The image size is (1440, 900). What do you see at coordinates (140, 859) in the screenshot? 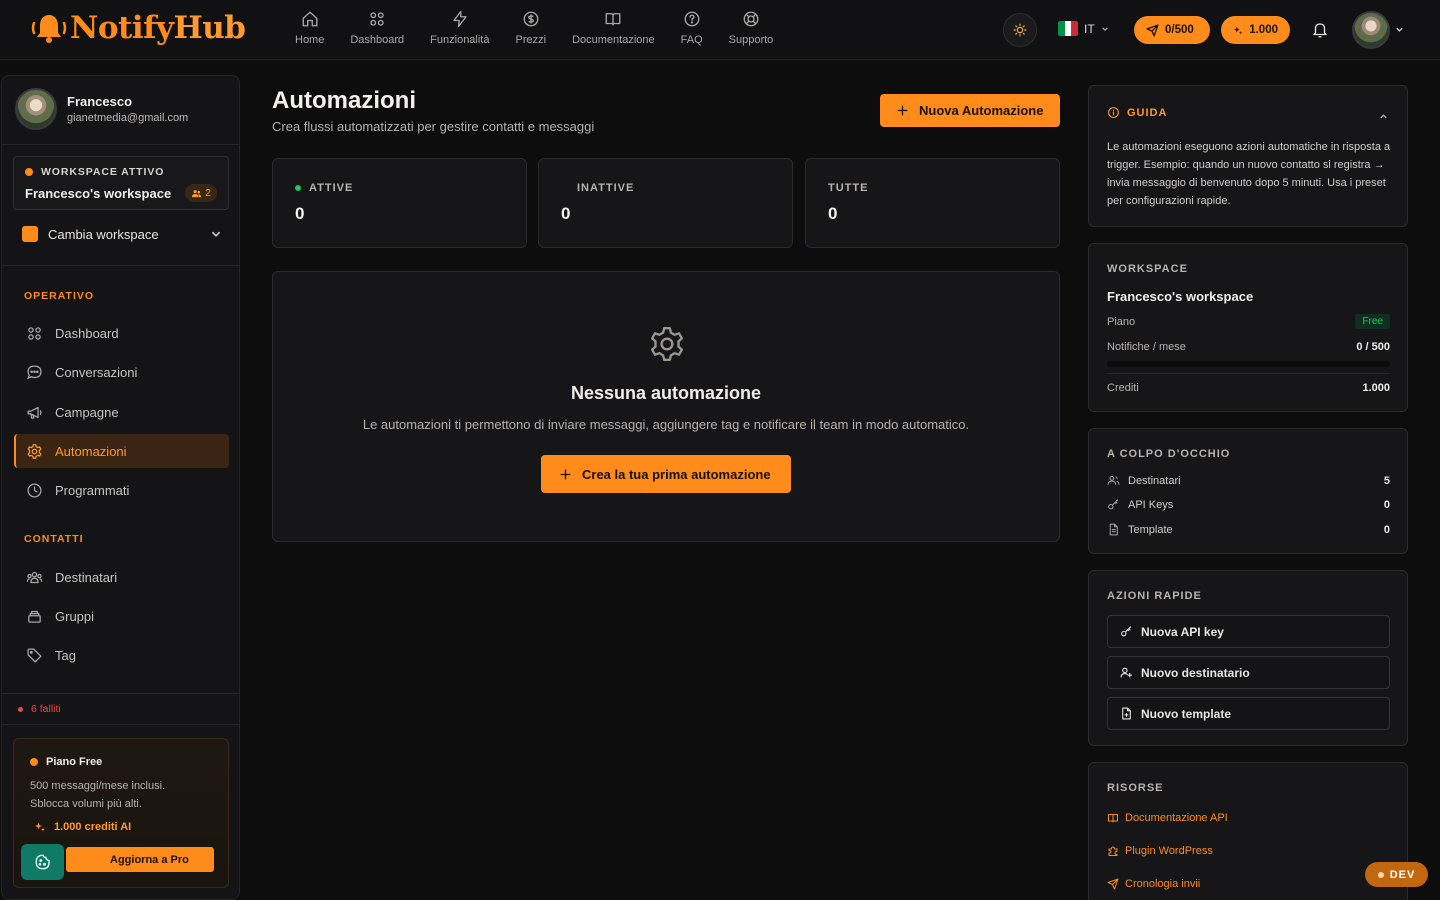
I see `upgrade-pro-button: Aggiorna a Pro` at bounding box center [140, 859].